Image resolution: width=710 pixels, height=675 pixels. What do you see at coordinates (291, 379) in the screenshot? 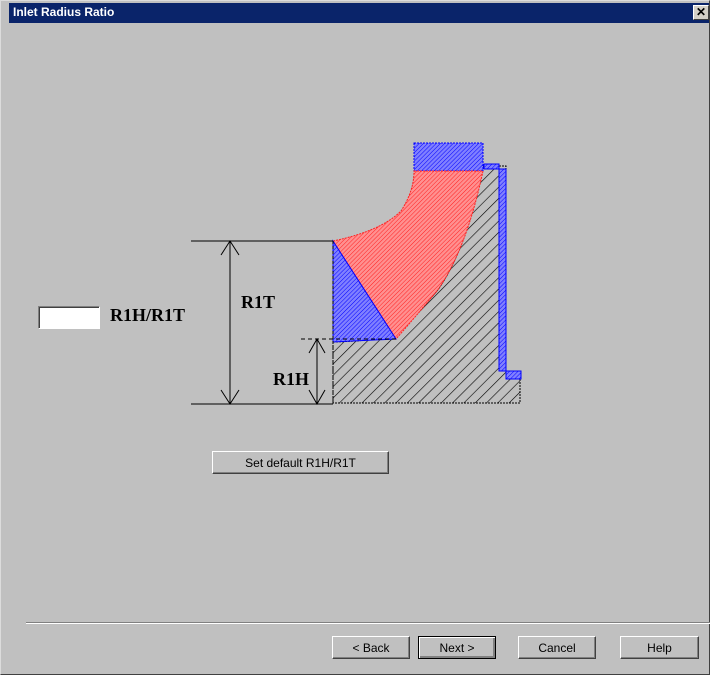
I see `r1h-label: R1H` at bounding box center [291, 379].